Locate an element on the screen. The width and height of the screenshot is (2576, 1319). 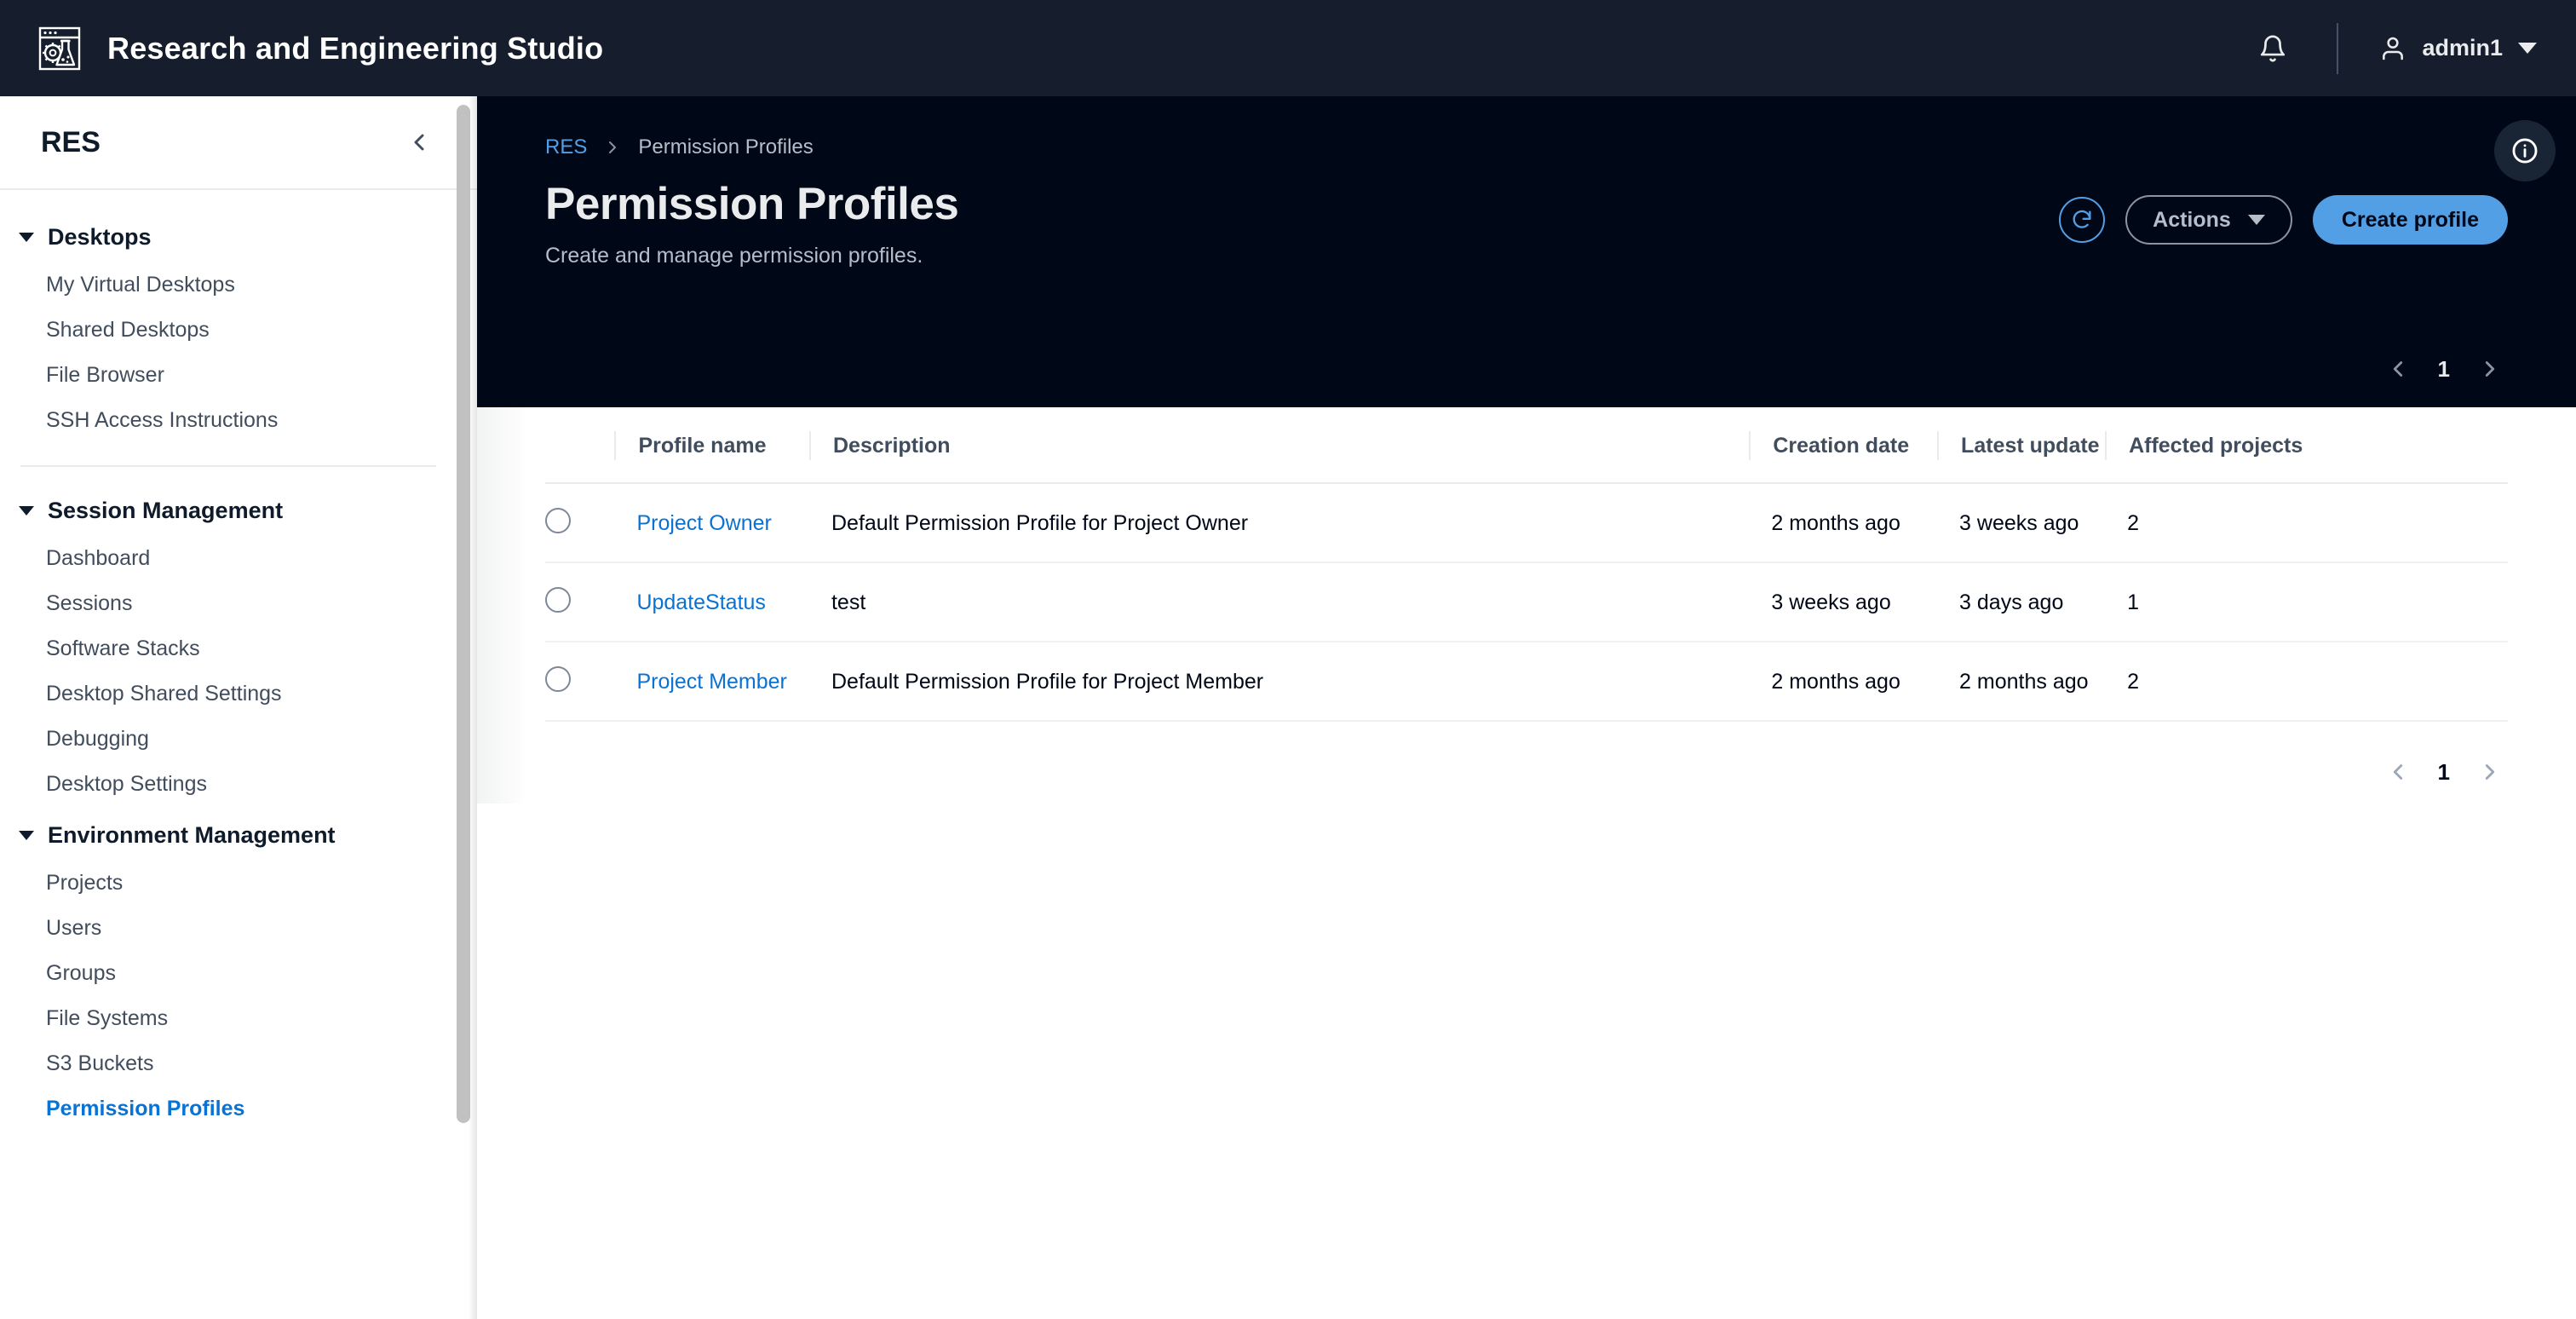
table-header-label: Affected projects is located at coordinates (2307, 446).